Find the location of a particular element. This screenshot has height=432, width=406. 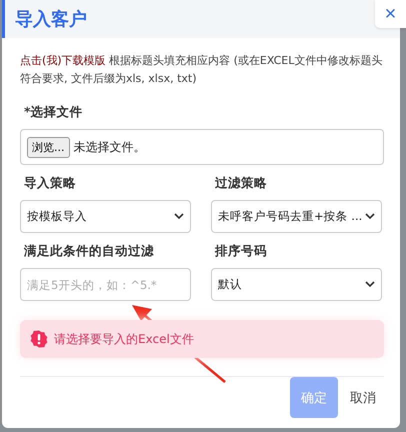

file-input: 浏览... 未选择文件。 is located at coordinates (202, 147).